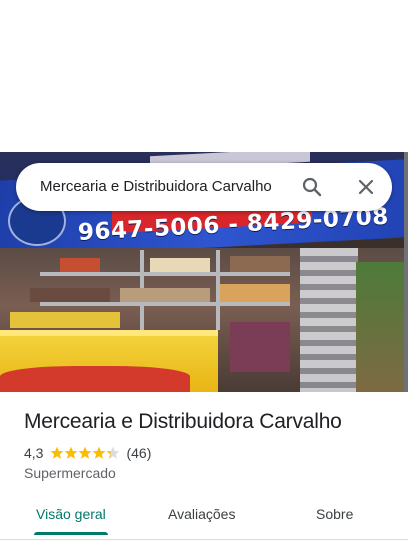 Image resolution: width=408 pixels, height=544 pixels. Describe the element at coordinates (95, 379) in the screenshot. I see `photo-freezer-logo` at that location.